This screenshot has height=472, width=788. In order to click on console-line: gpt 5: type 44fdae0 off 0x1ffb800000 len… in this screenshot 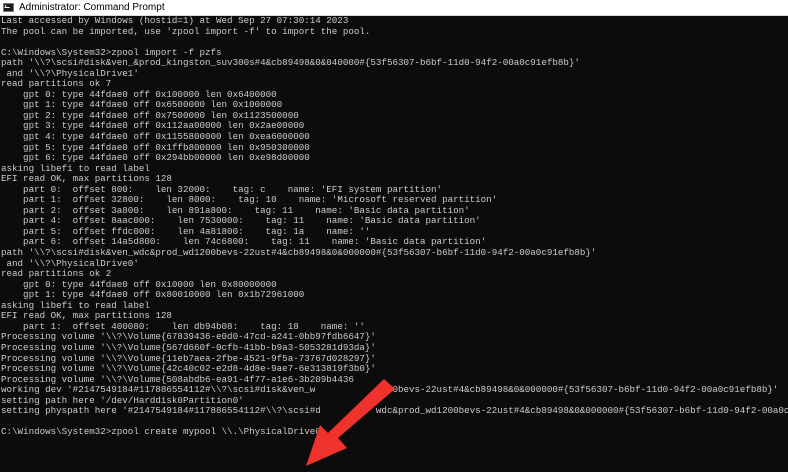, I will do `click(155, 147)`.